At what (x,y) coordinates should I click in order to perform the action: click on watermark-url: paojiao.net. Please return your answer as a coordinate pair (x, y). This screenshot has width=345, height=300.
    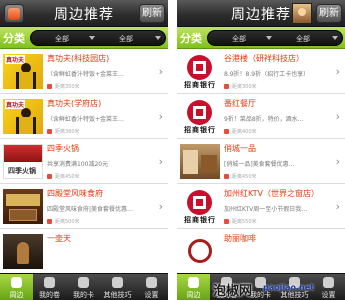
    Looking at the image, I should click on (288, 287).